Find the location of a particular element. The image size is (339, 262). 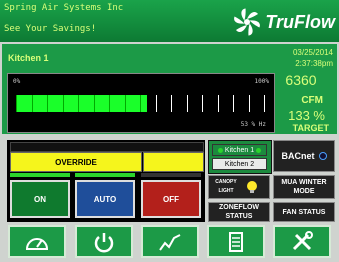

bacnet-button: BACnet is located at coordinates (304, 156).